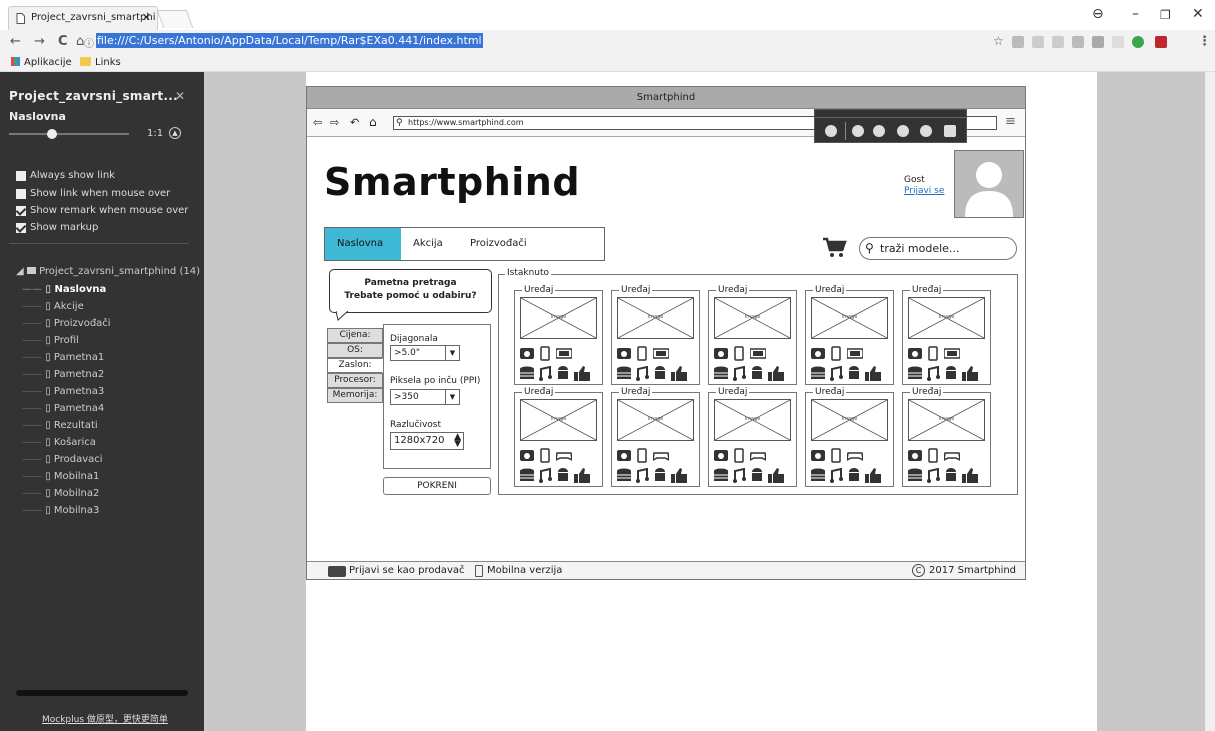  I want to click on zoom-fit-icon: ▲, so click(175, 133).